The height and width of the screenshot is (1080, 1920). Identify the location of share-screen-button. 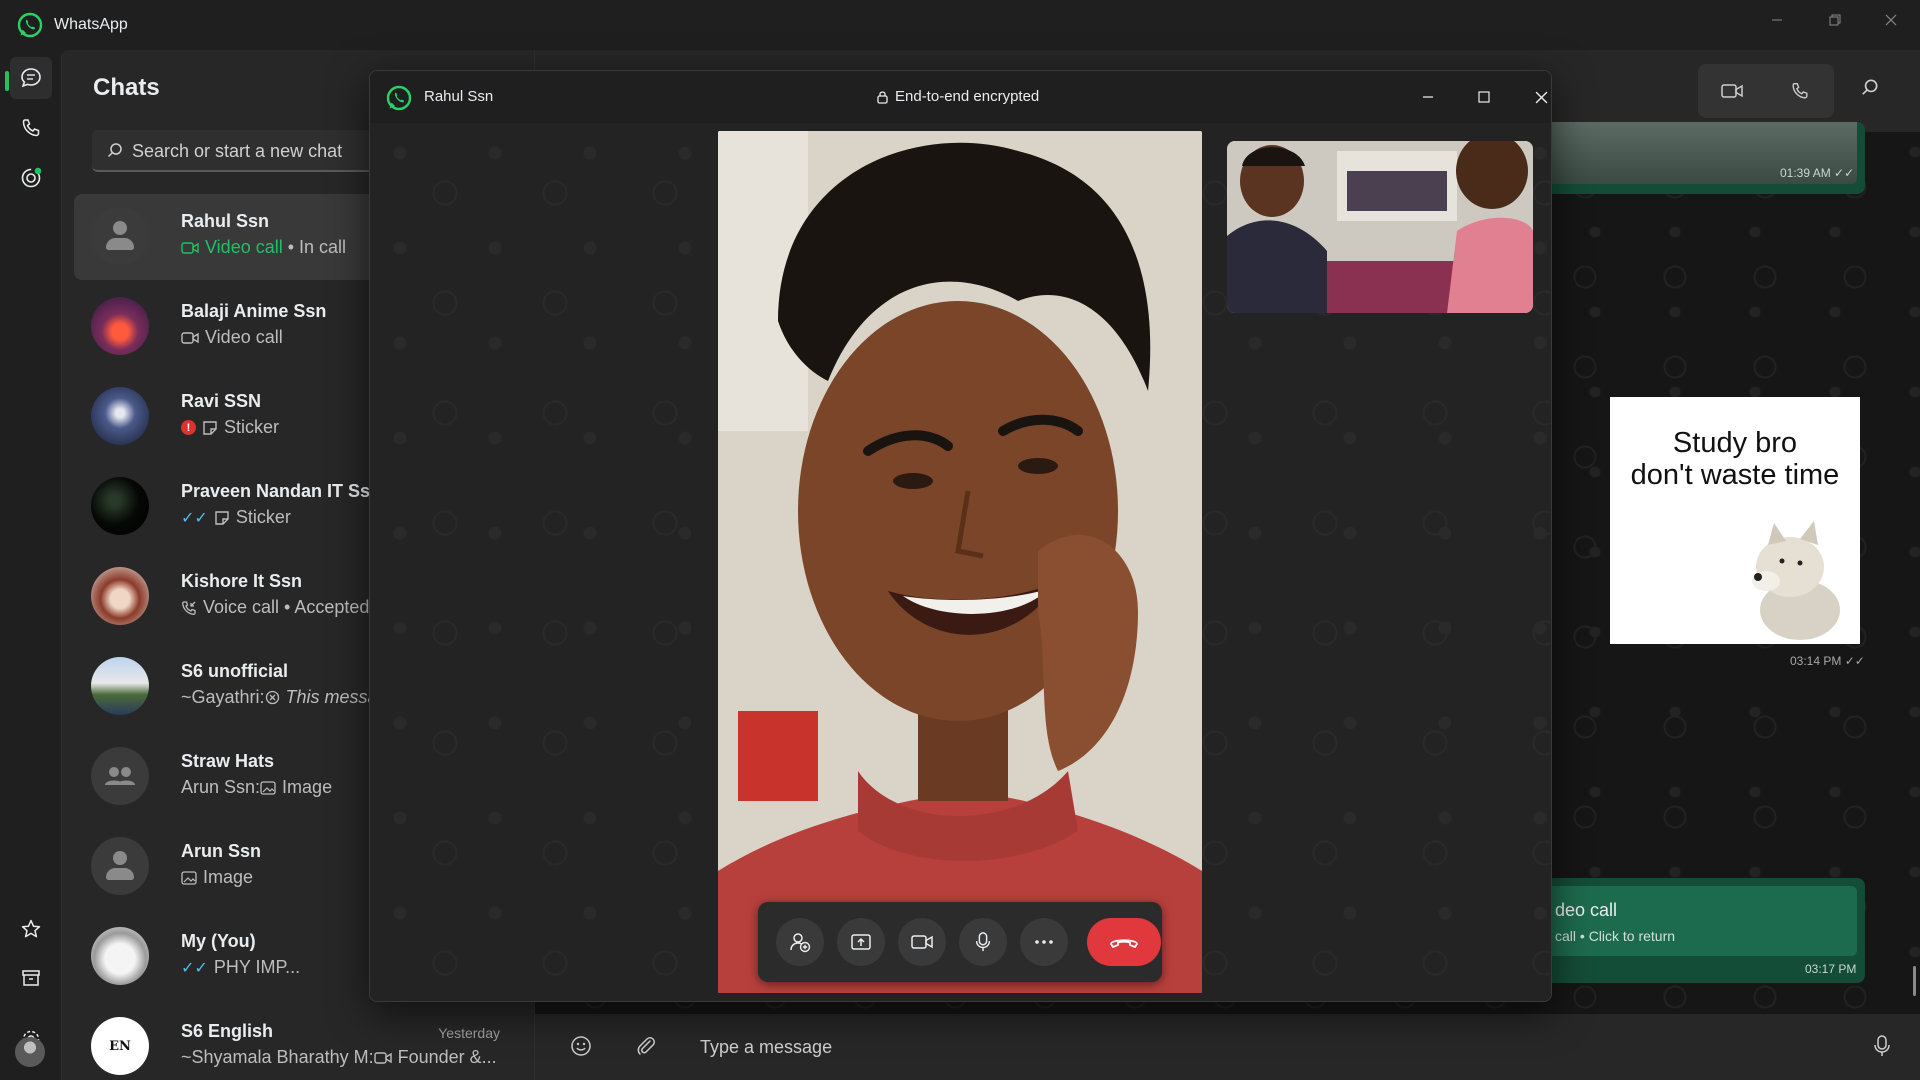
(861, 942).